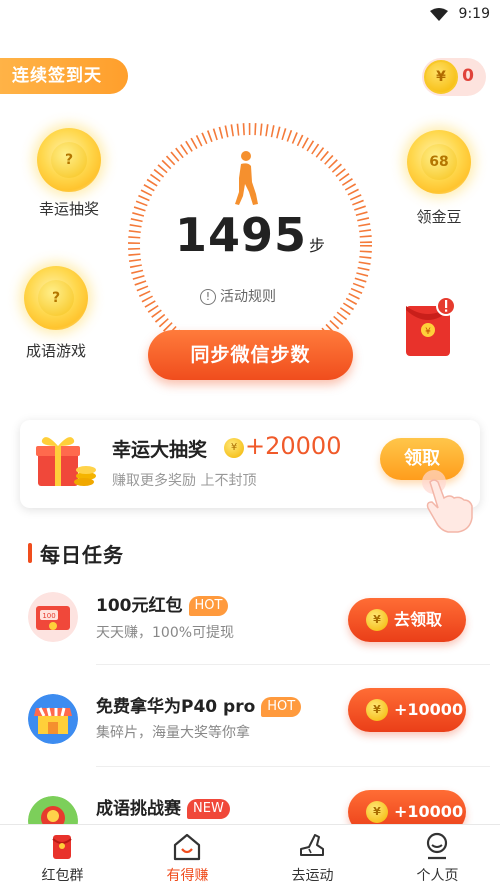 This screenshot has width=500, height=889. I want to click on tab-label: 红包群, so click(62, 876).